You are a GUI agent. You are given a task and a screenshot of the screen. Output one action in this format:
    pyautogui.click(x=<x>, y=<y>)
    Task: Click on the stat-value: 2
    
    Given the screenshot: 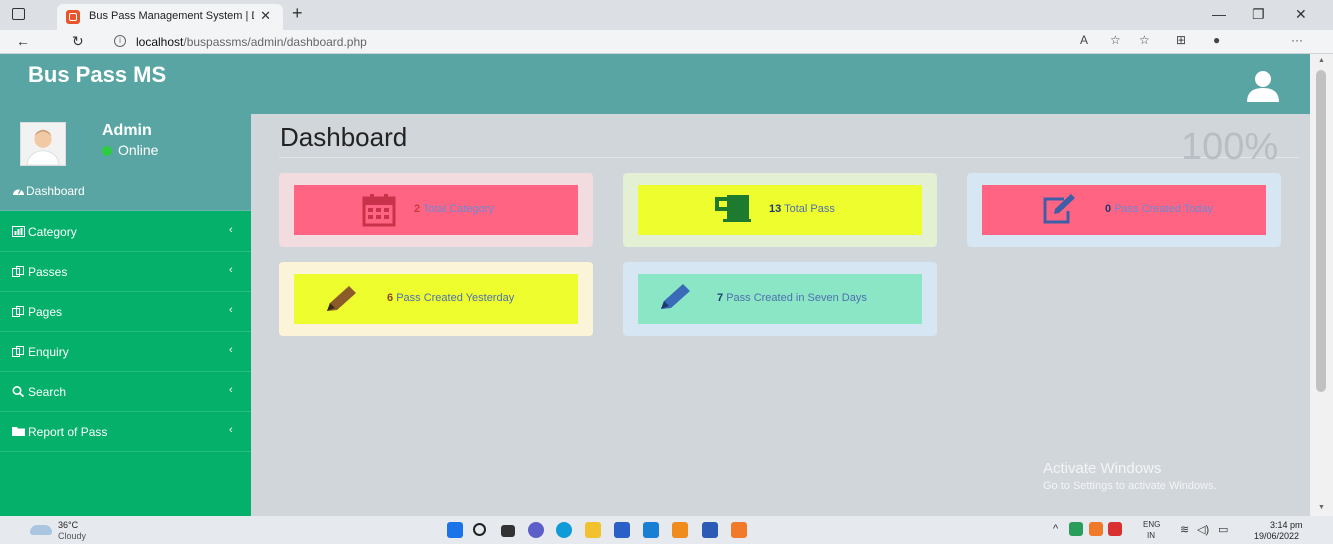 What is the action you would take?
    pyautogui.click(x=417, y=209)
    